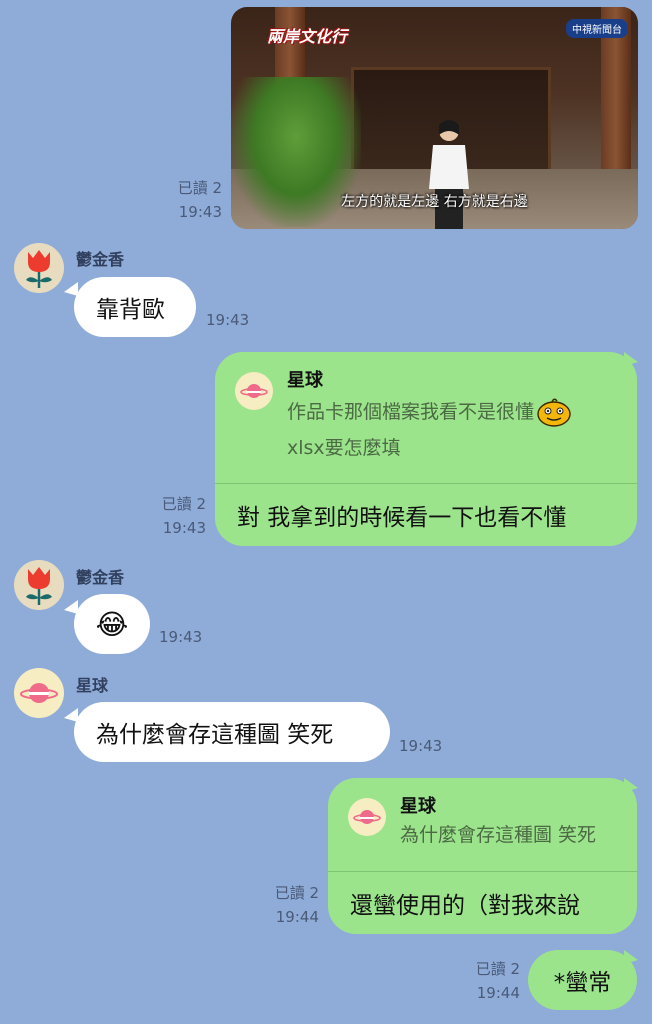  Describe the element at coordinates (434, 202) in the screenshot. I see `video-caption: 左方的就是左邊 右方就是右邊` at that location.